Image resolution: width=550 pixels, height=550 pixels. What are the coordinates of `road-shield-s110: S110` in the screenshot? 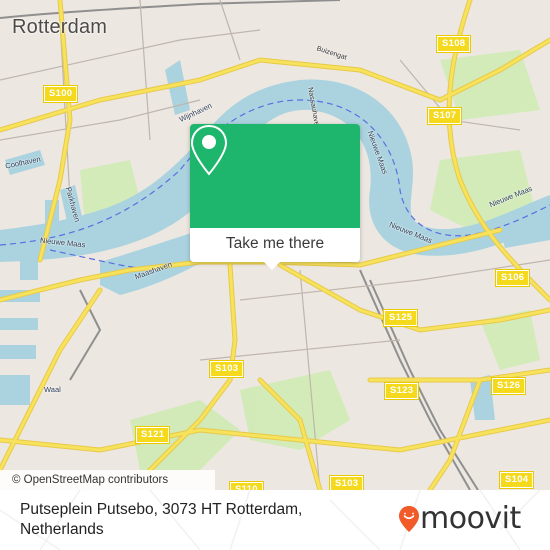 It's located at (246, 485).